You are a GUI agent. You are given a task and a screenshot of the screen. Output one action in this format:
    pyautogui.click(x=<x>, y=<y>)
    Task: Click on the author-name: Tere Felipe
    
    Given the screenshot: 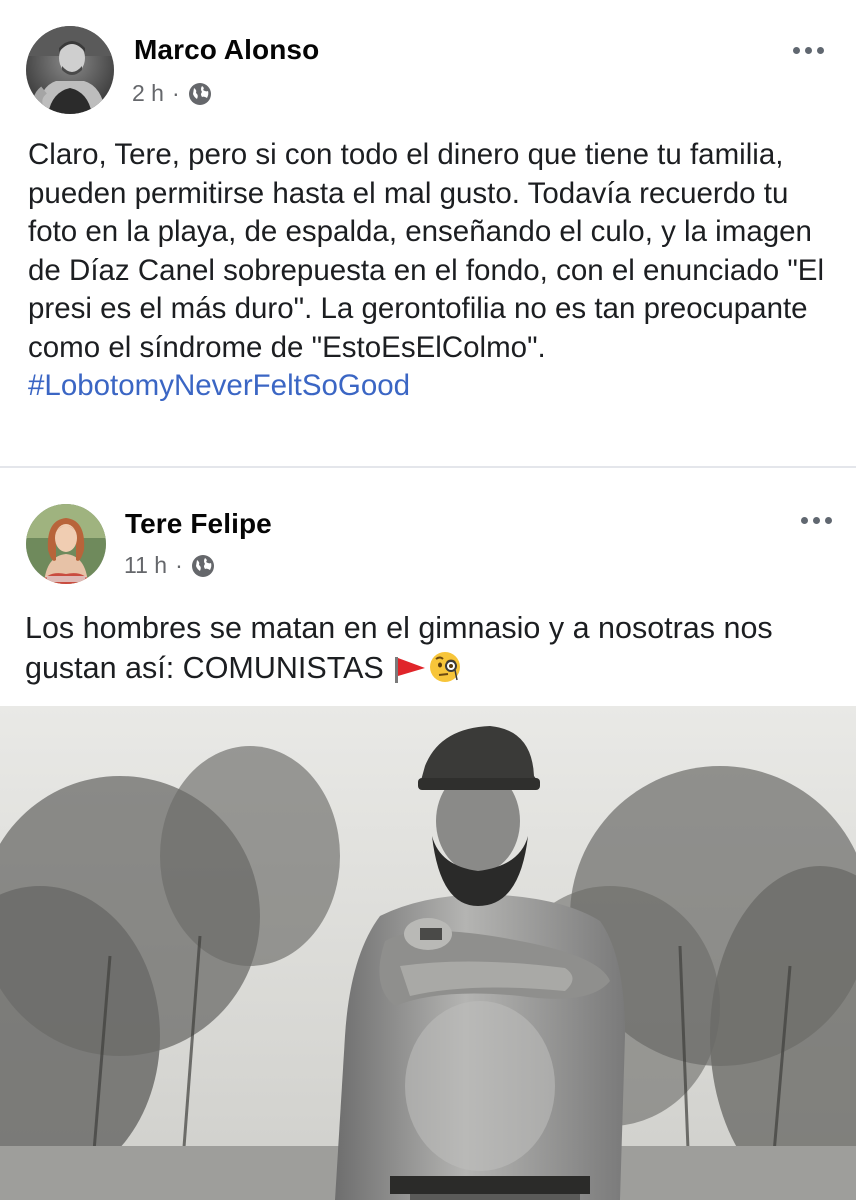 What is the action you would take?
    pyautogui.click(x=198, y=524)
    